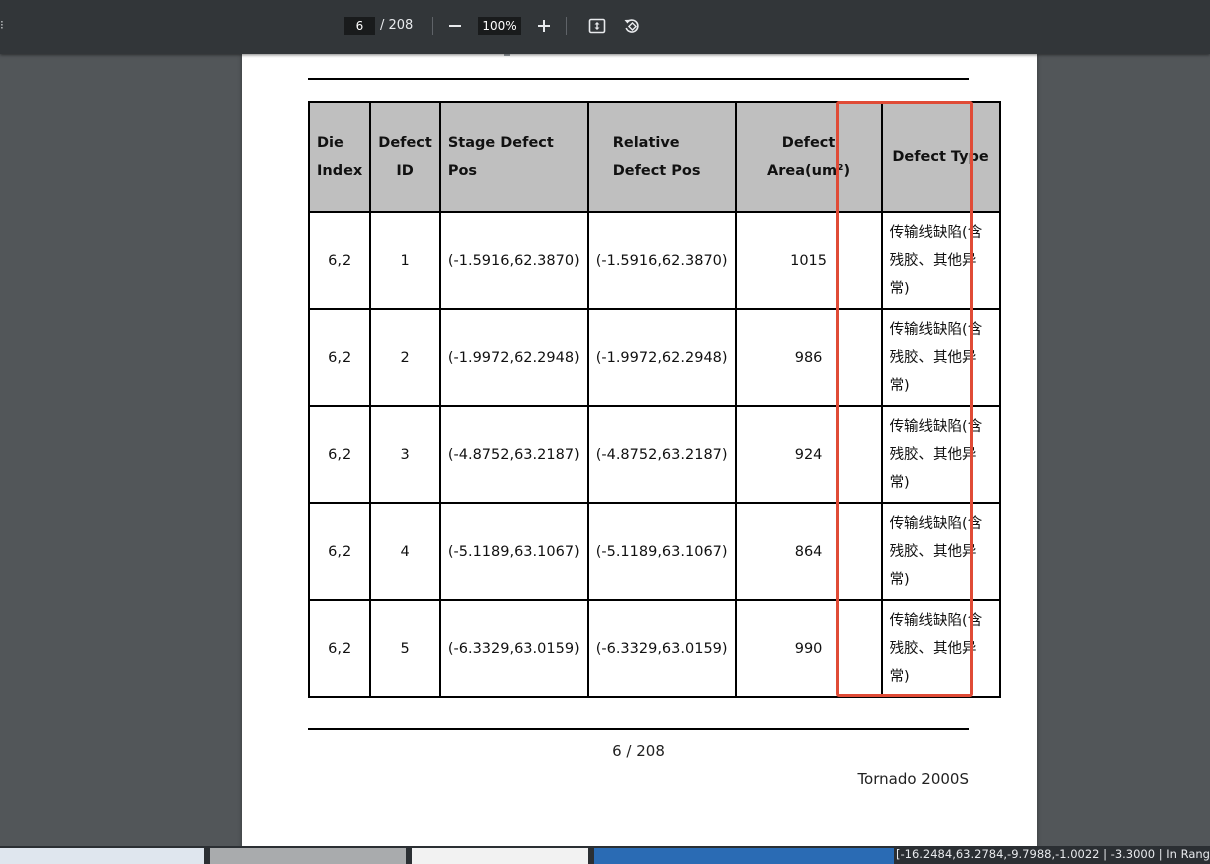 This screenshot has width=1210, height=864. I want to click on cell-stage-pos: (-6.3329,63.0159), so click(513, 648).